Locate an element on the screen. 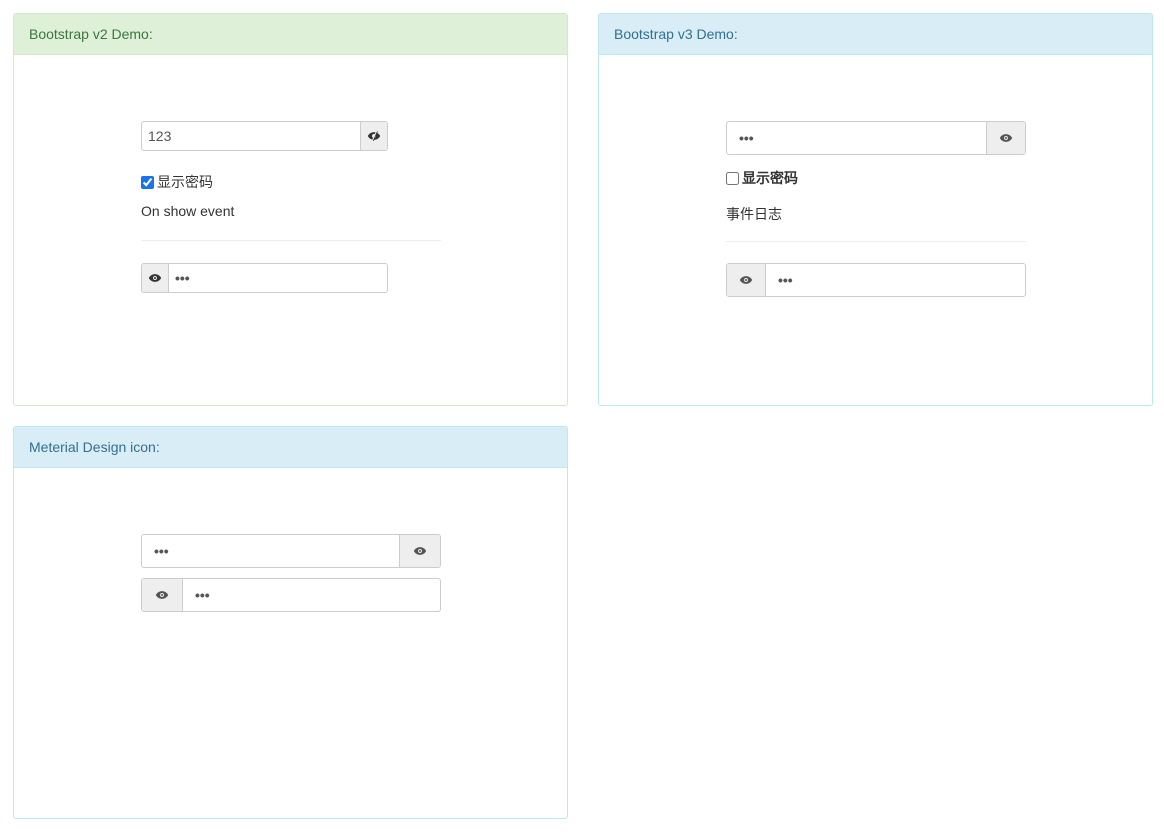  panel-title: Meterial Design icon: is located at coordinates (290, 447).